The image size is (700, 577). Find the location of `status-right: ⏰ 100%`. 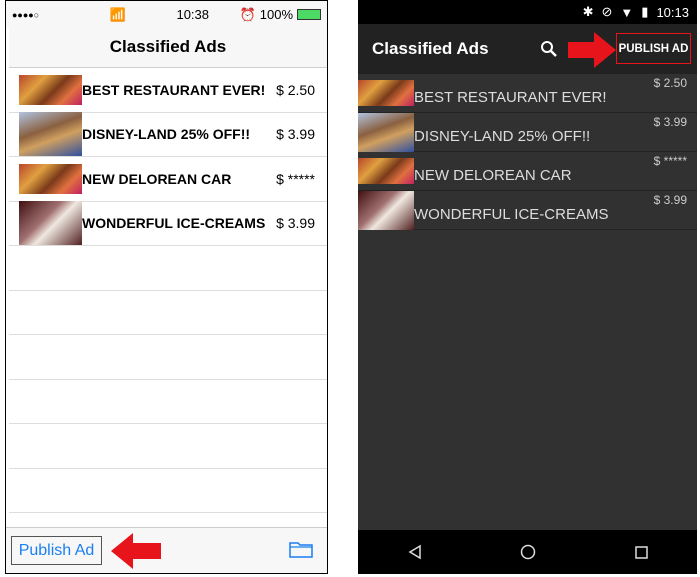

status-right: ⏰ 100% is located at coordinates (280, 15).